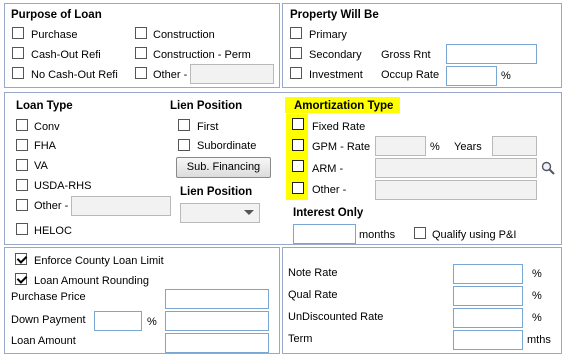  I want to click on primary-checkbox, so click(296, 33).